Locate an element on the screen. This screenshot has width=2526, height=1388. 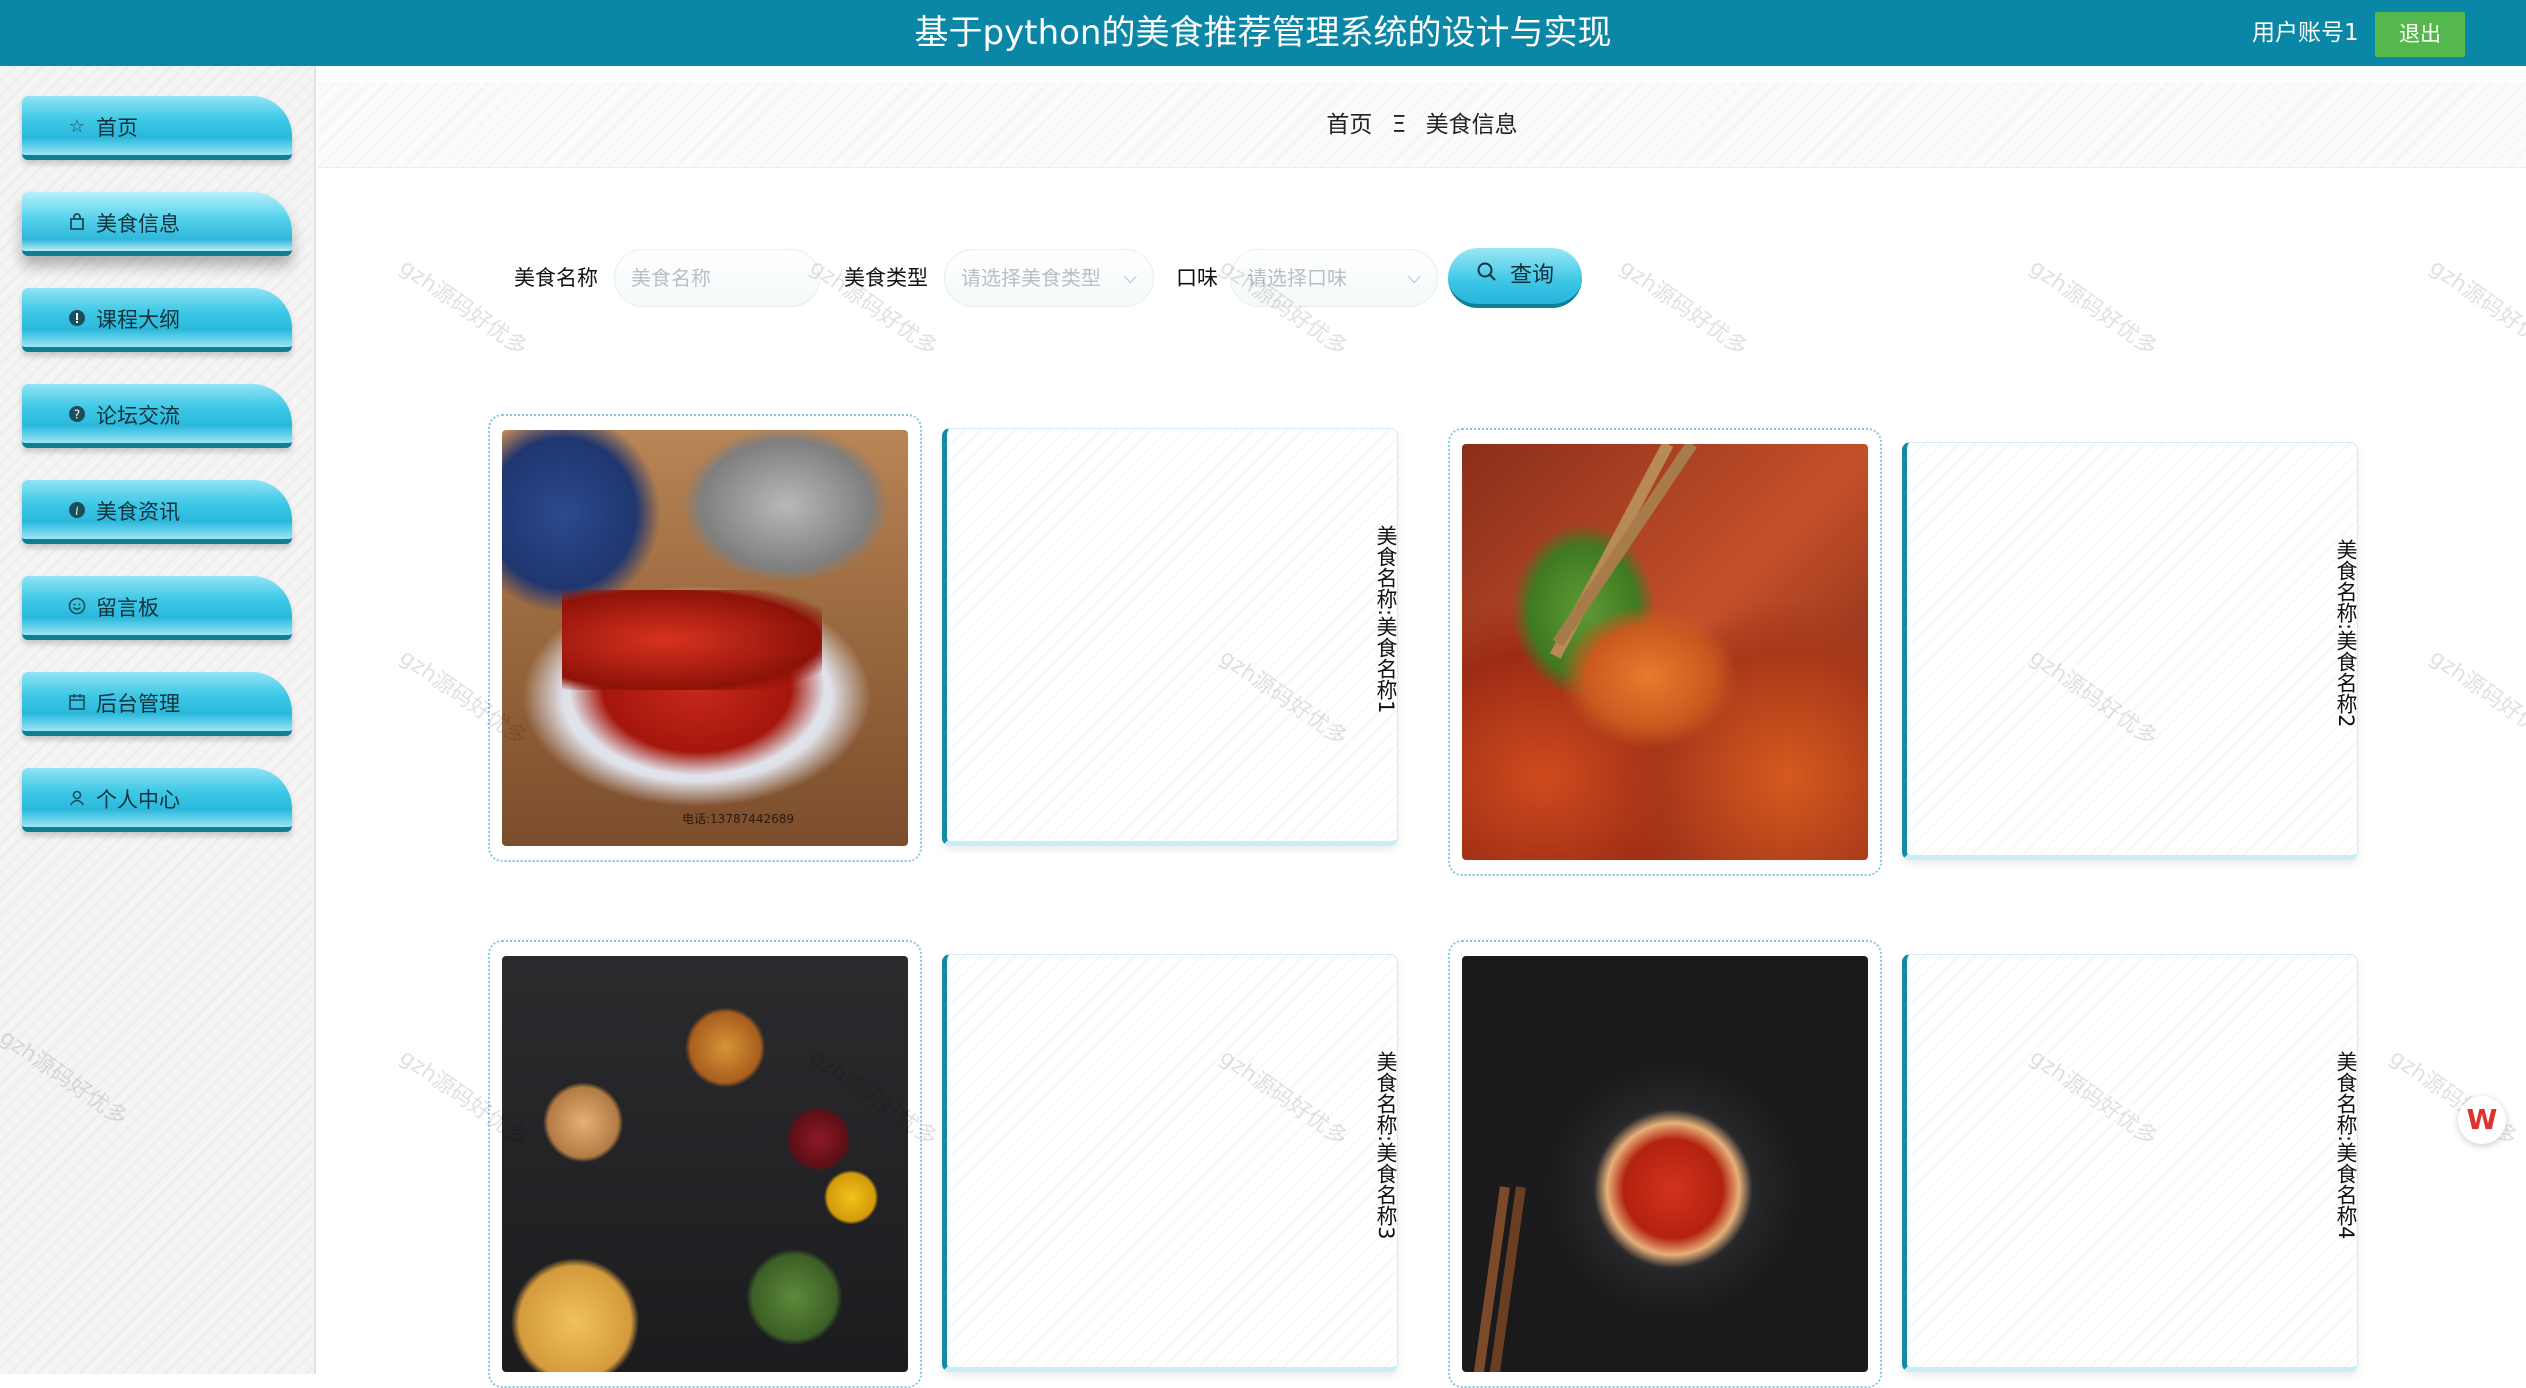
spicy-hot-pot-photo: 电话:13787442689 is located at coordinates (705, 638).